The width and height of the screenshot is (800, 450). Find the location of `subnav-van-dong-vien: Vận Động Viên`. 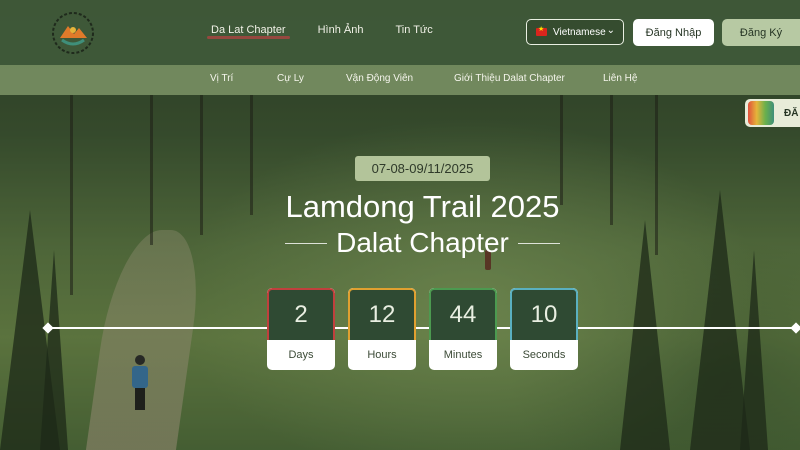

subnav-van-dong-vien: Vận Động Viên is located at coordinates (379, 78).